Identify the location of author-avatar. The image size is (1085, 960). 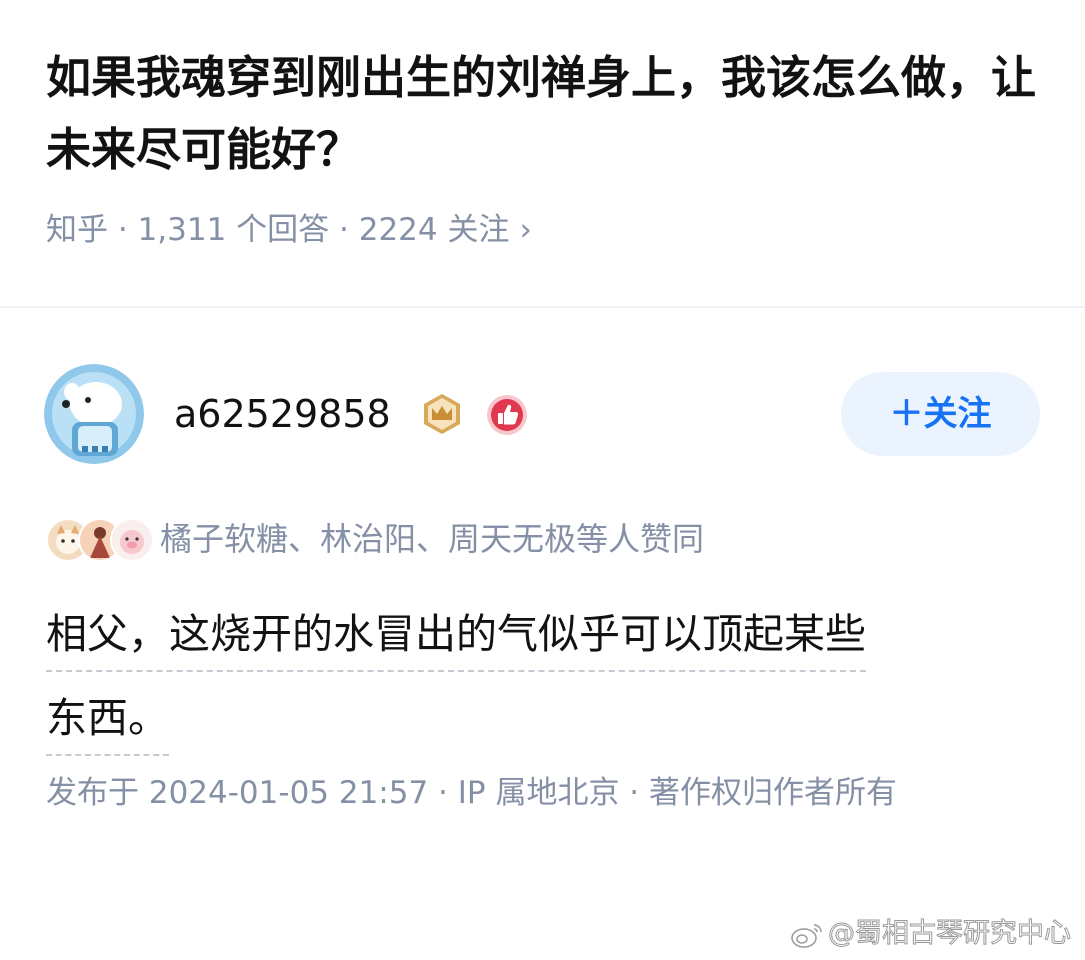
(94, 414).